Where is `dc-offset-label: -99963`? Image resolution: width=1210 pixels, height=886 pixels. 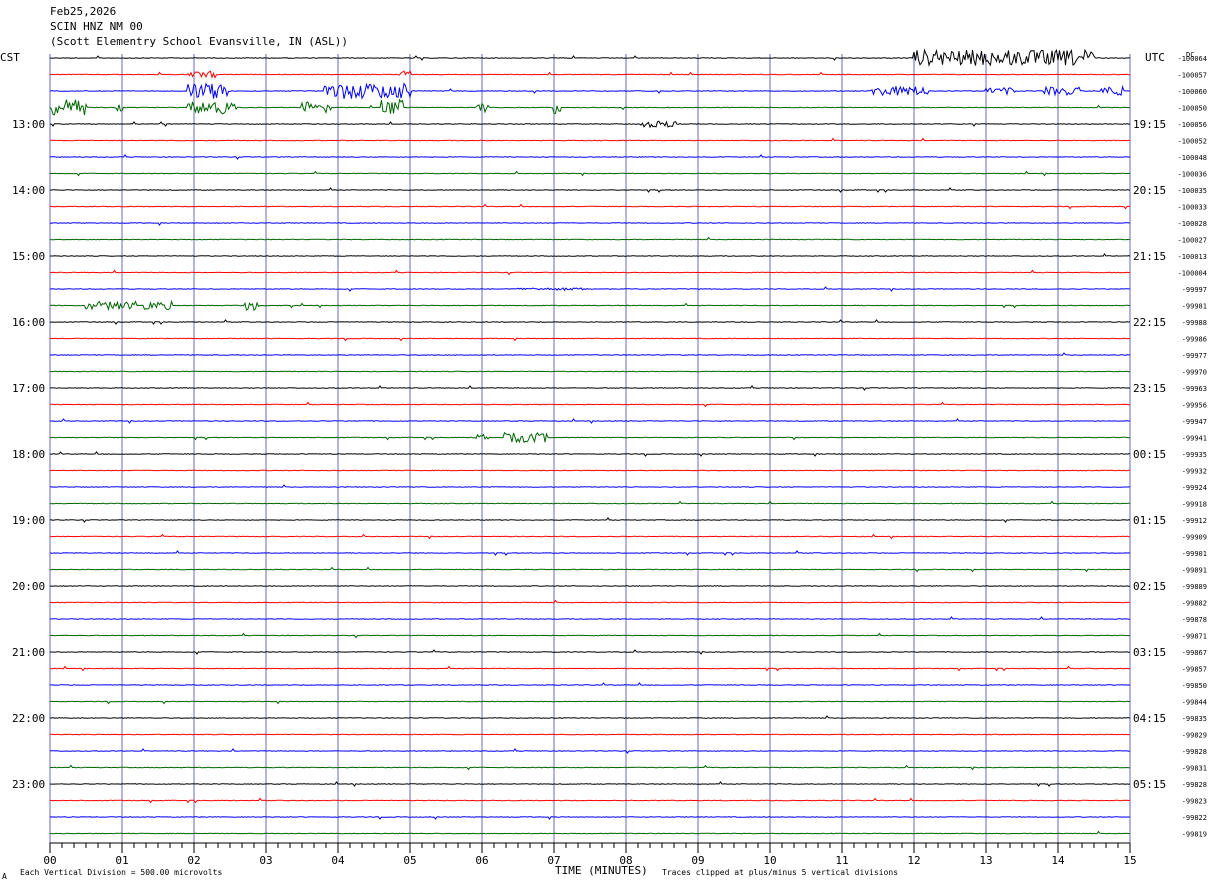
dc-offset-label: -99963 is located at coordinates (1194, 389).